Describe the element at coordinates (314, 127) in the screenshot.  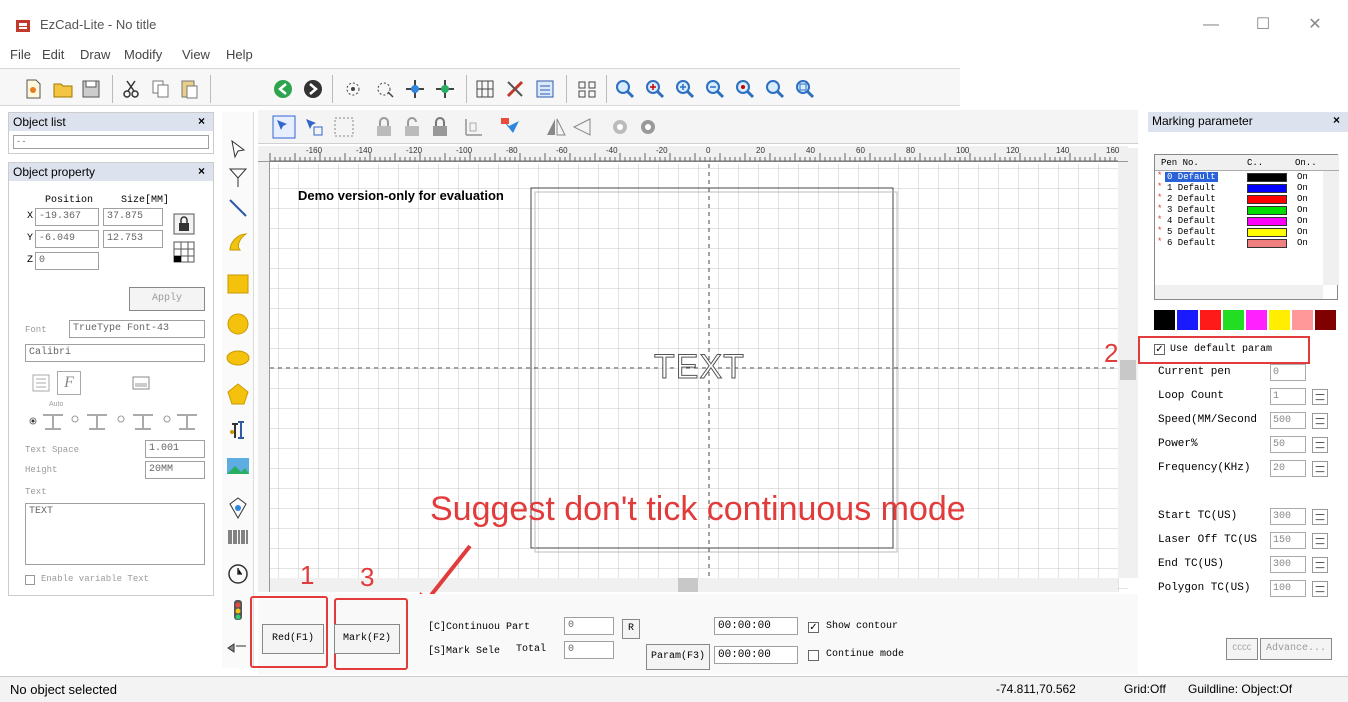
I see `select-all-icon` at that location.